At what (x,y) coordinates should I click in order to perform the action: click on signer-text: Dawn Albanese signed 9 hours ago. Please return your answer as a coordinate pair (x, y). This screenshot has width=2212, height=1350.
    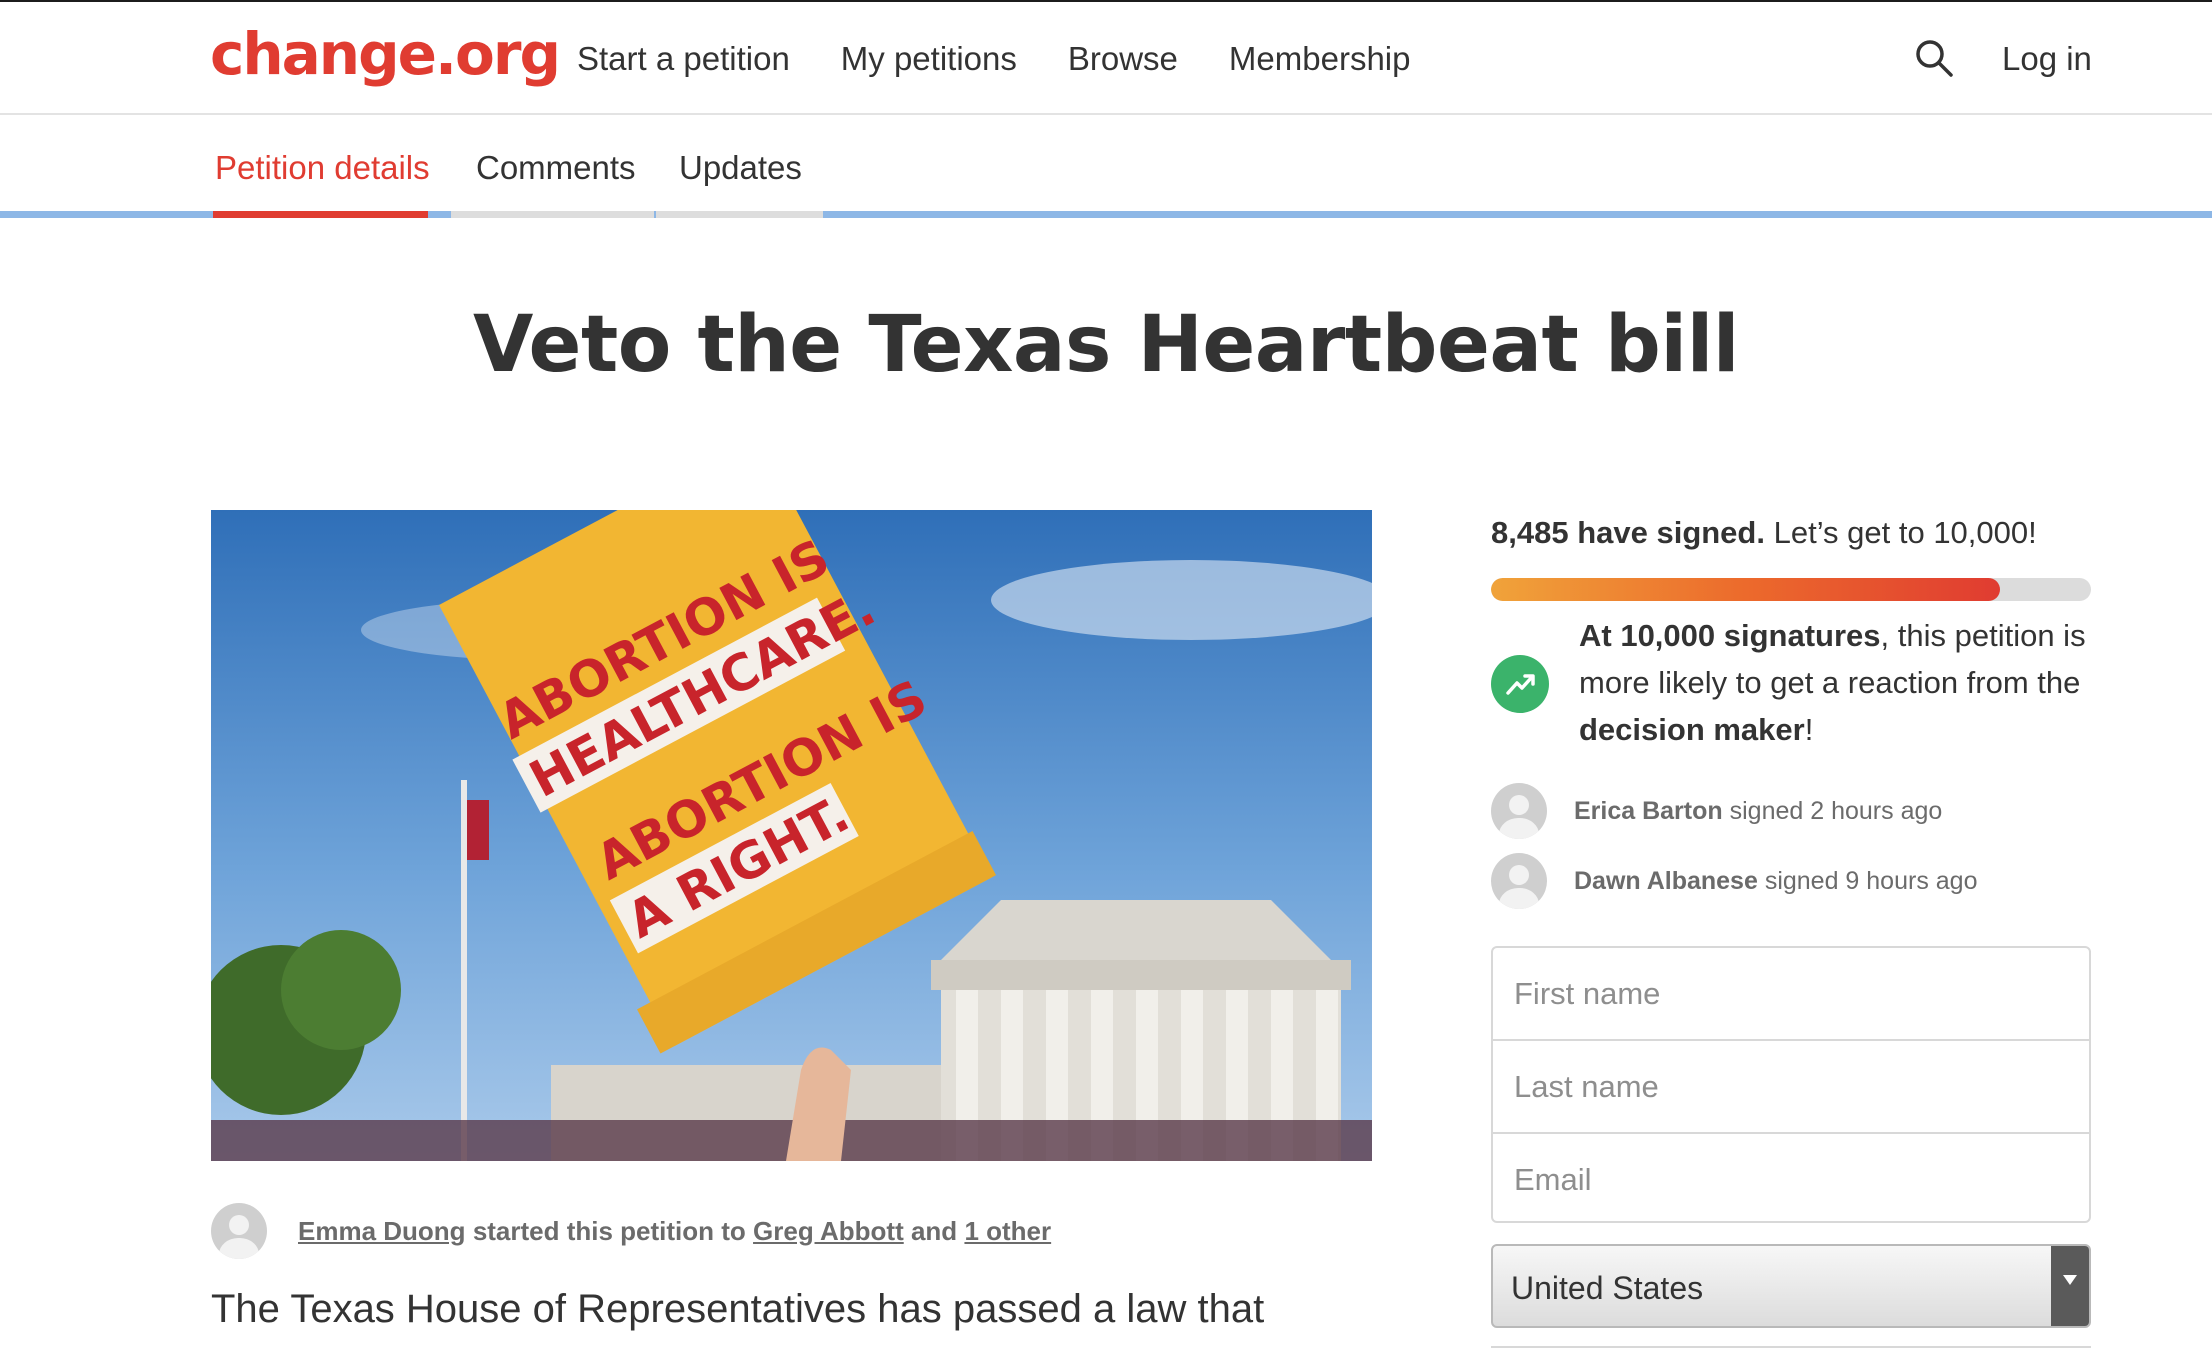
    Looking at the image, I should click on (1775, 881).